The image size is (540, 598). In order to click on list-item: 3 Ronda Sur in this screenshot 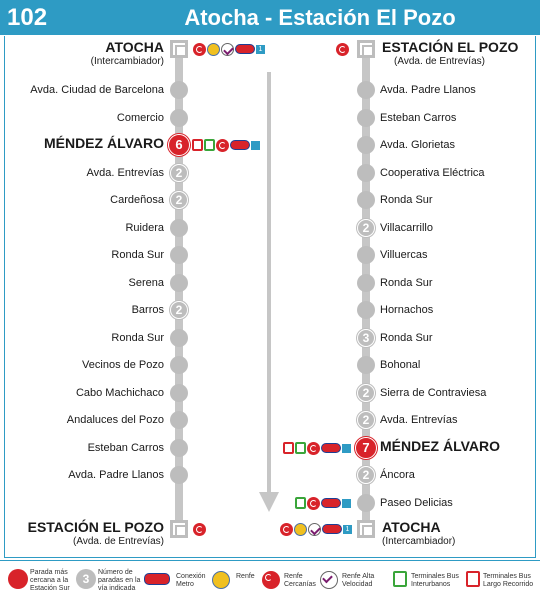, I will do `click(270, 338)`.